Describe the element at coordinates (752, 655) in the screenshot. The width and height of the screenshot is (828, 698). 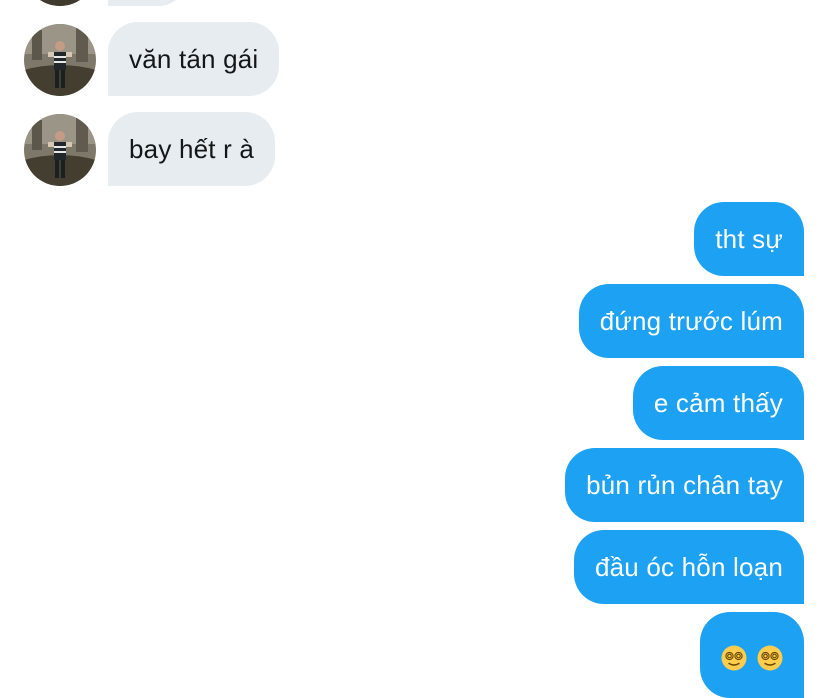
I see `outgoing-emoji-message` at that location.